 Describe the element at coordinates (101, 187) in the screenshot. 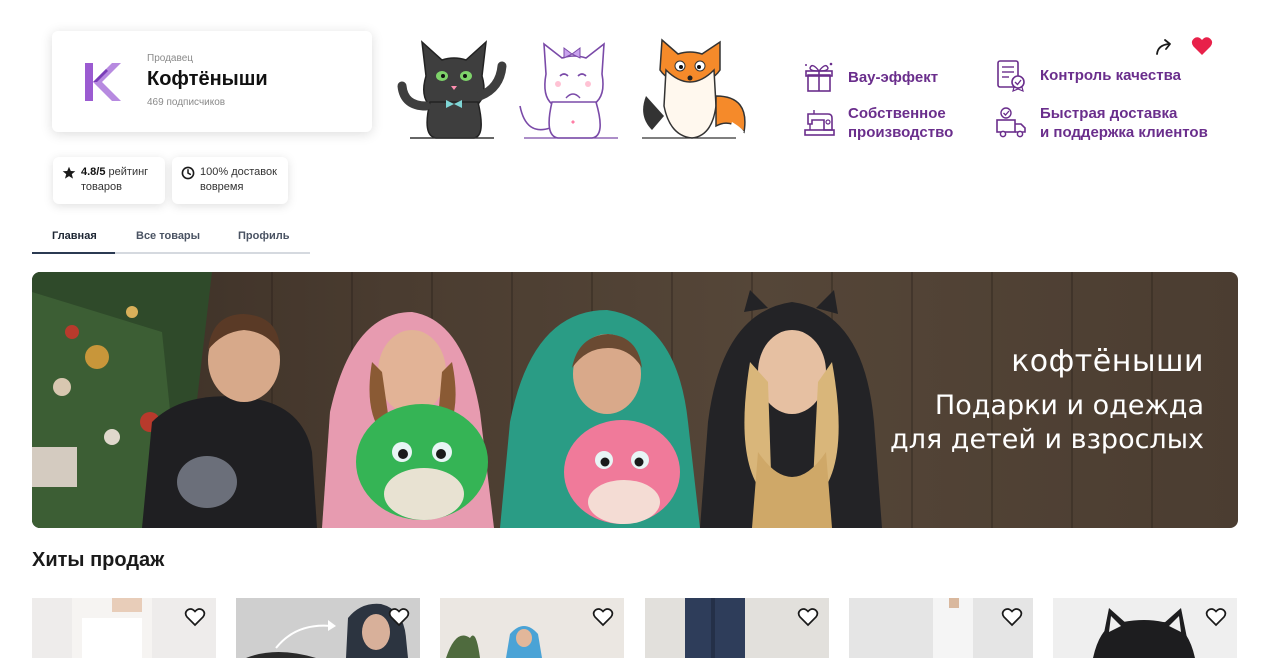

I see `rating-line2: товаров` at that location.